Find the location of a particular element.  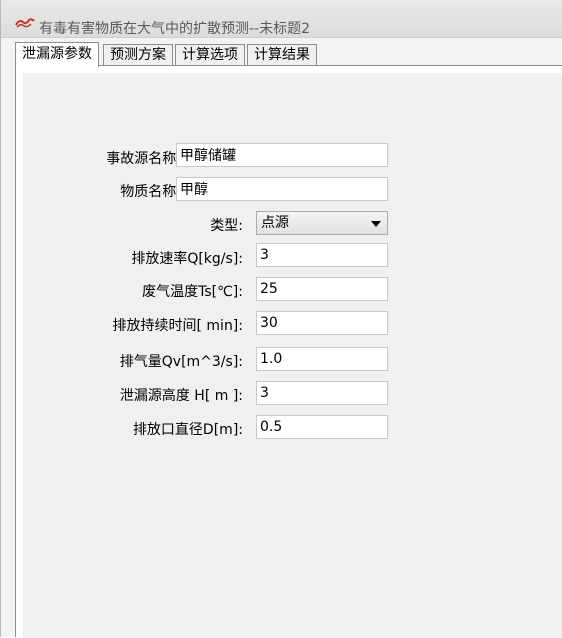

exhaust-temp-field is located at coordinates (322, 289).